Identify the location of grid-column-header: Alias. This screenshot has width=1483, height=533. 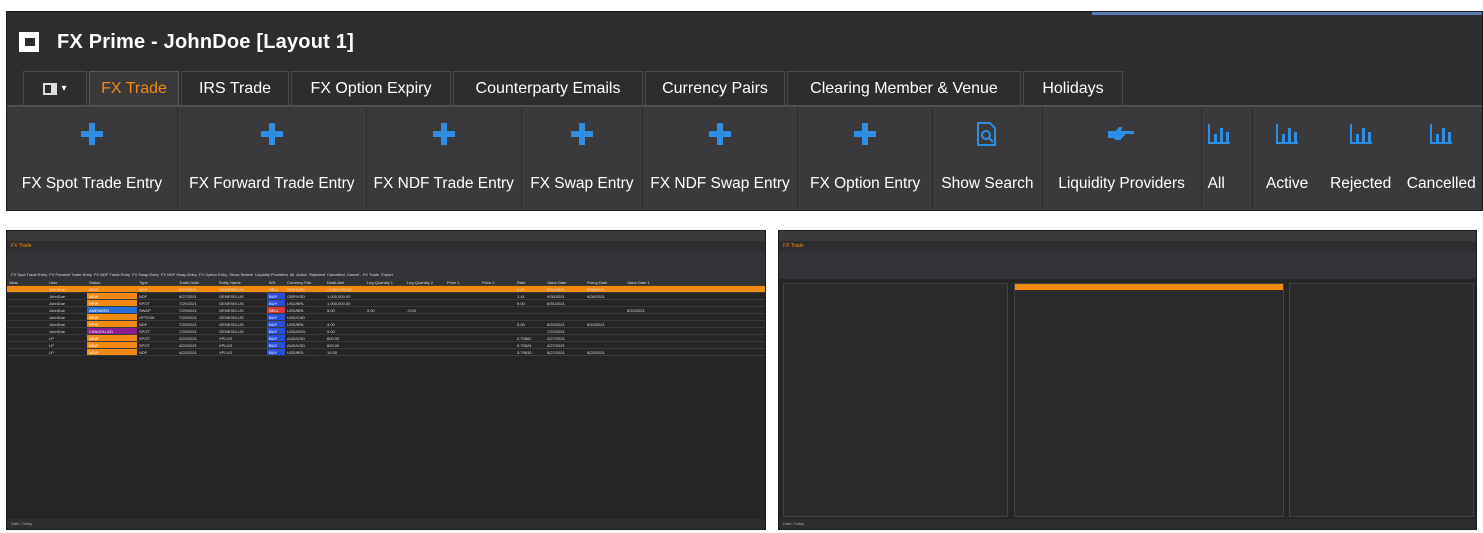
(27, 282).